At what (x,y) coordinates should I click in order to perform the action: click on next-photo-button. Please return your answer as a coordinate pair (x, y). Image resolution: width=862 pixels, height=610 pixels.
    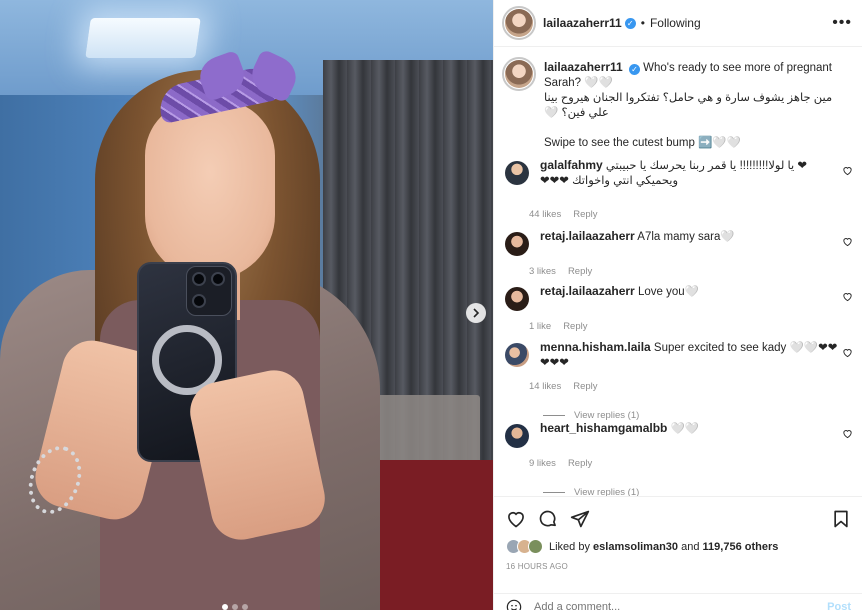
    Looking at the image, I should click on (476, 313).